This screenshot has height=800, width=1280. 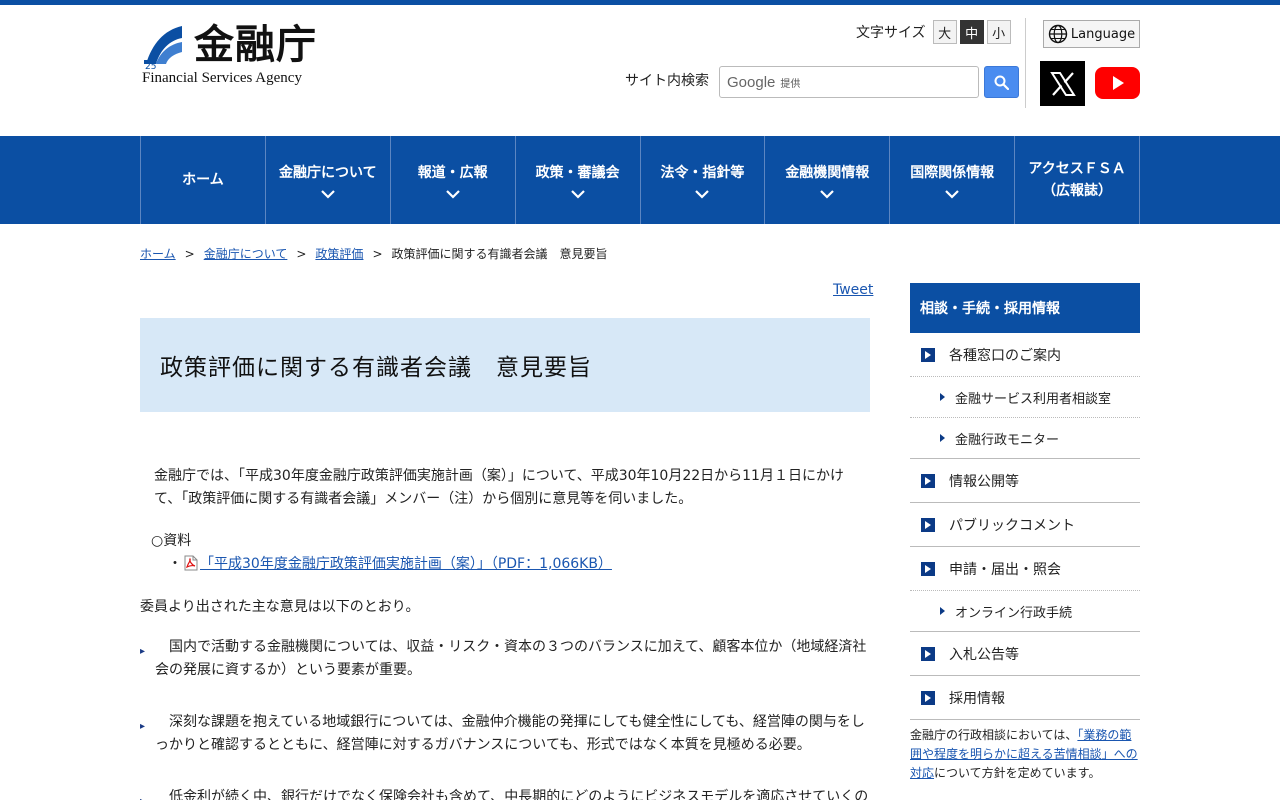 I want to click on breadcrumb-about-link: 金融庁について, so click(x=246, y=253).